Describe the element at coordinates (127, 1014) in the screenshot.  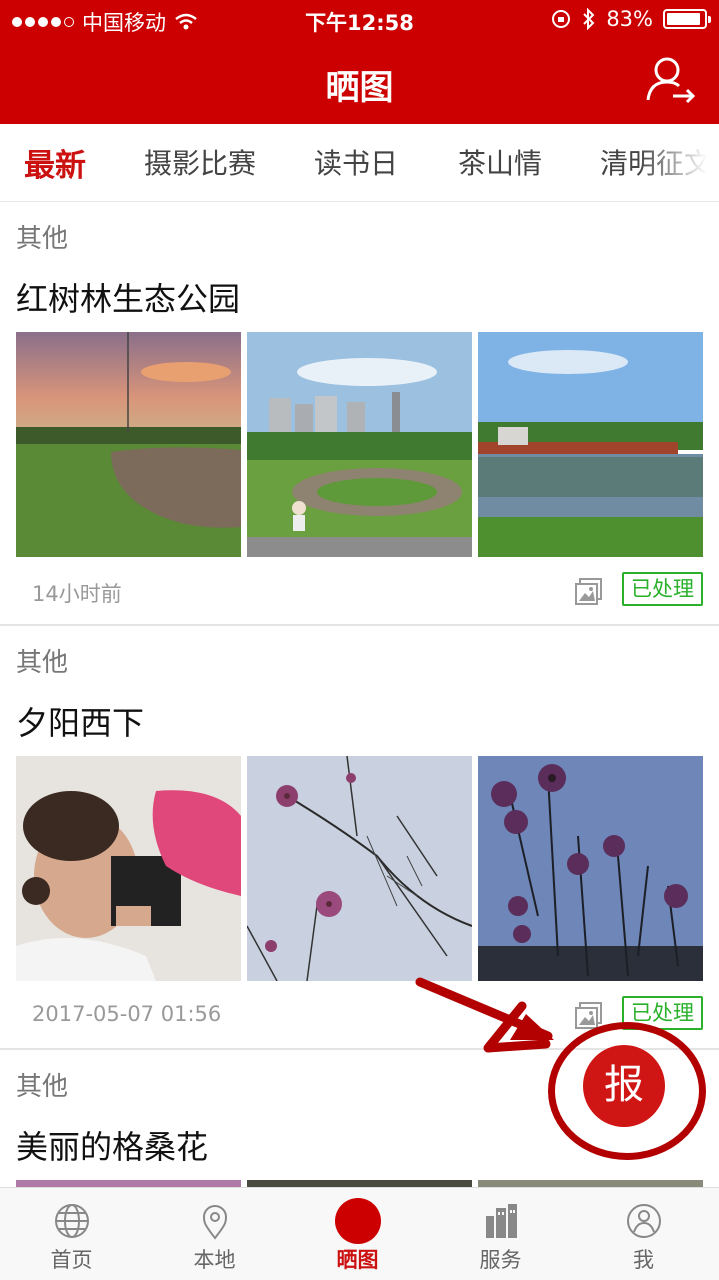
I see `post-time: 2017-05-07 01:56` at that location.